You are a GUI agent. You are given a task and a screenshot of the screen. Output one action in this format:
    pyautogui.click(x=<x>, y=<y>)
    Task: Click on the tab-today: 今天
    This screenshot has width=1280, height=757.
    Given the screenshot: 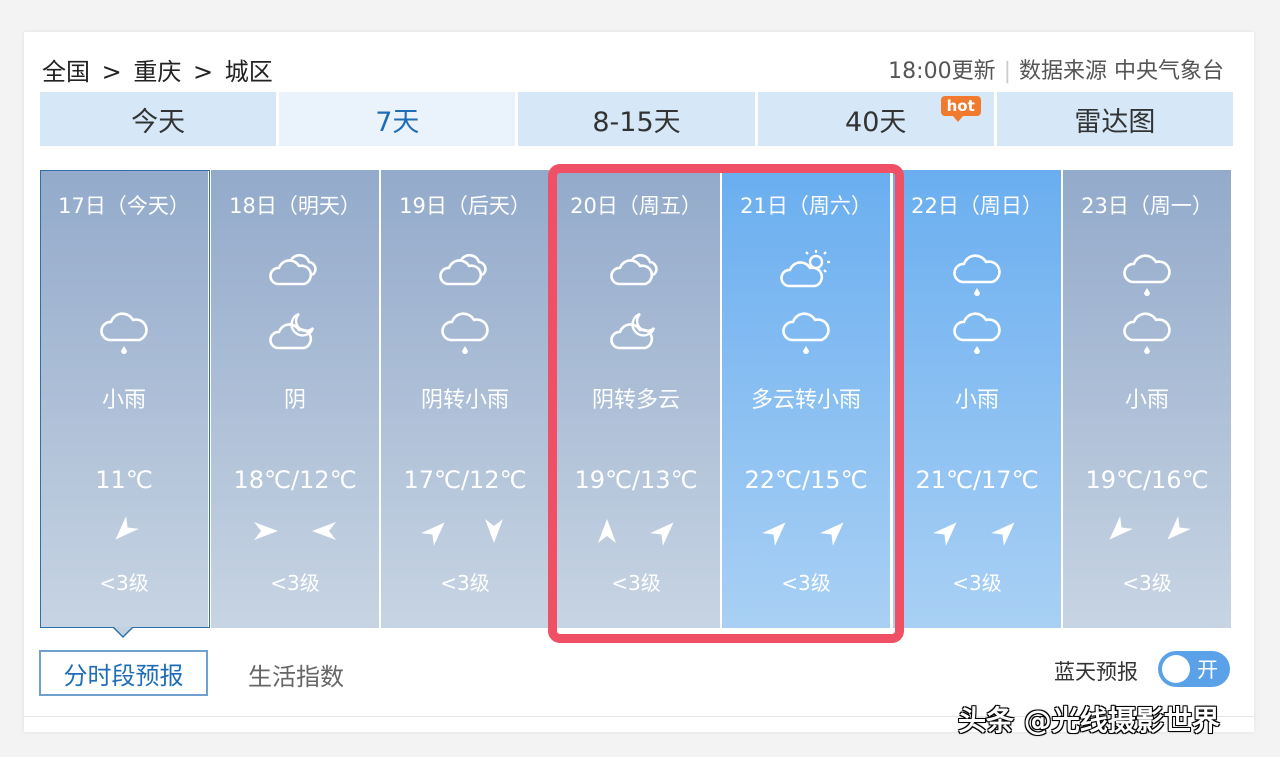 What is the action you would take?
    pyautogui.click(x=158, y=119)
    